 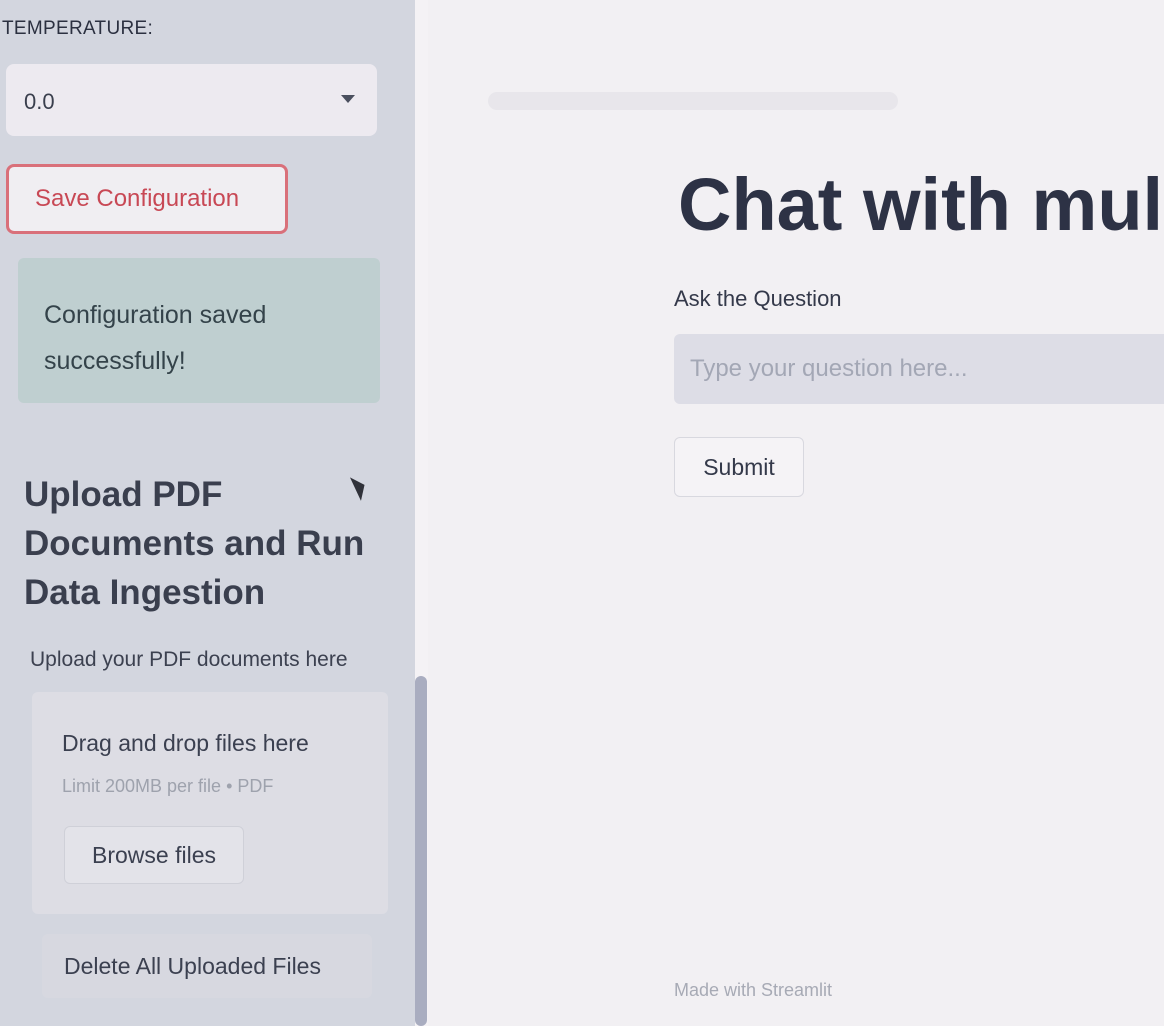 I want to click on temperature-select-value: 0.0, so click(x=39, y=101).